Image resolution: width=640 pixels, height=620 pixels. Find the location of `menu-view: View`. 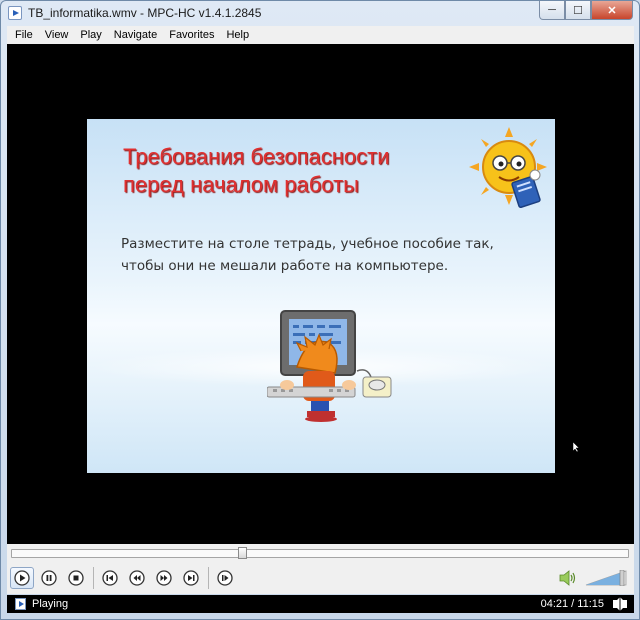

menu-view: View is located at coordinates (57, 35).